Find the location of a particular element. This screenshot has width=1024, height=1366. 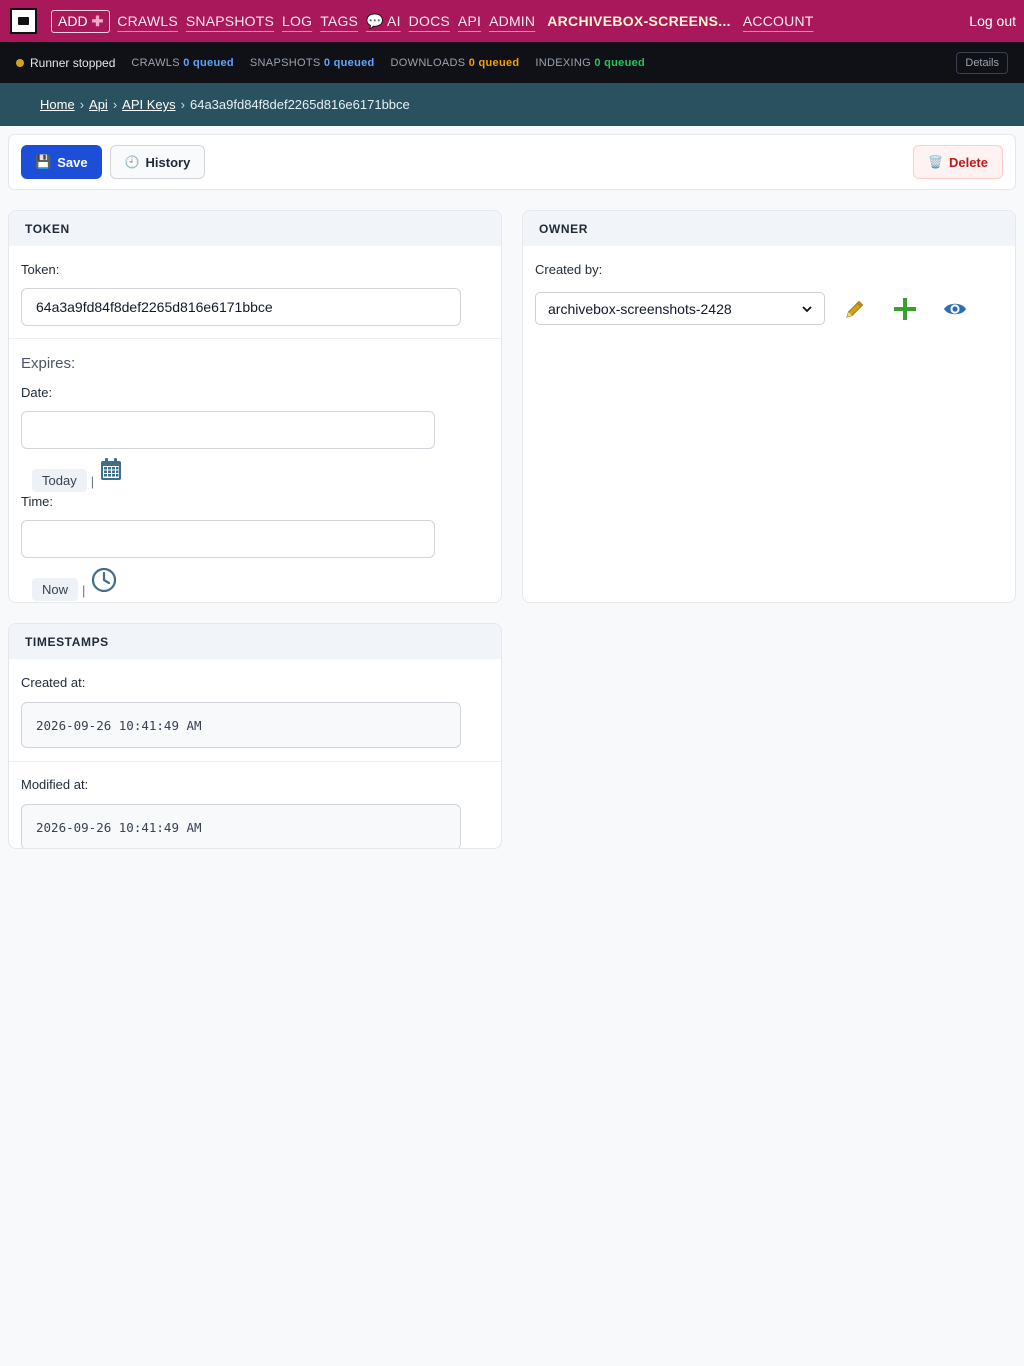

time-input is located at coordinates (228, 539).